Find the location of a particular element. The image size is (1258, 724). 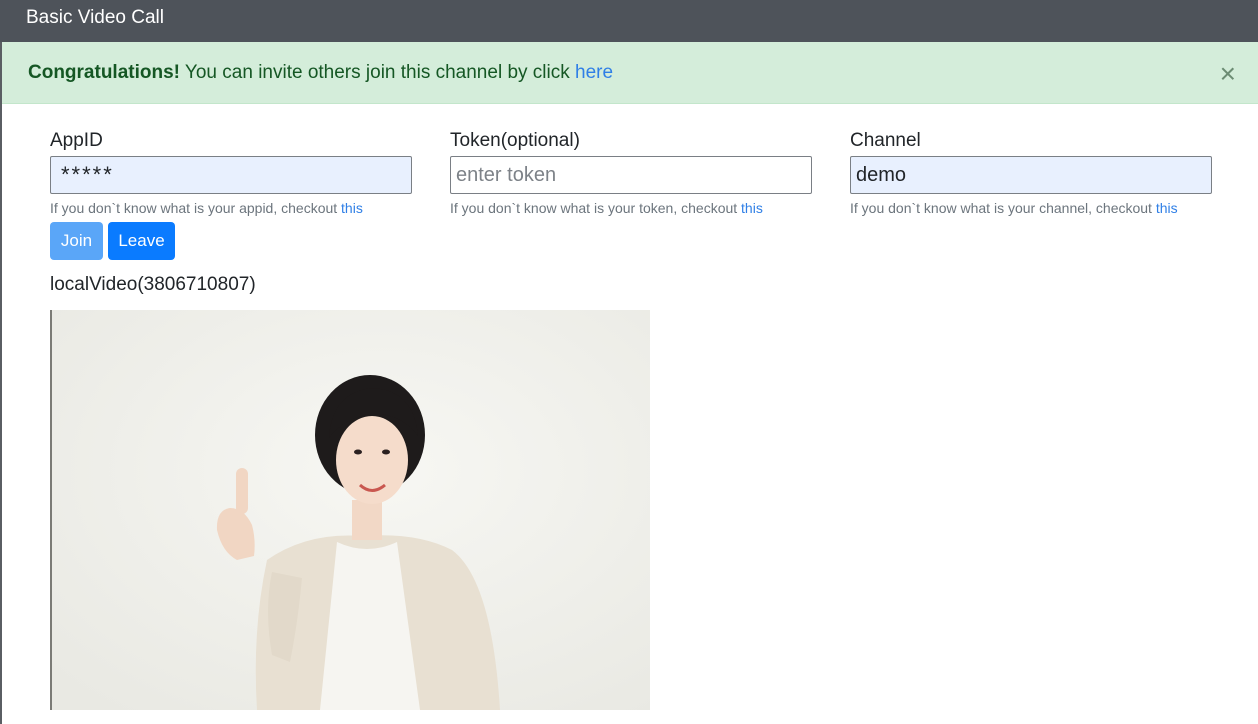

channel-help-link: this is located at coordinates (1167, 208).